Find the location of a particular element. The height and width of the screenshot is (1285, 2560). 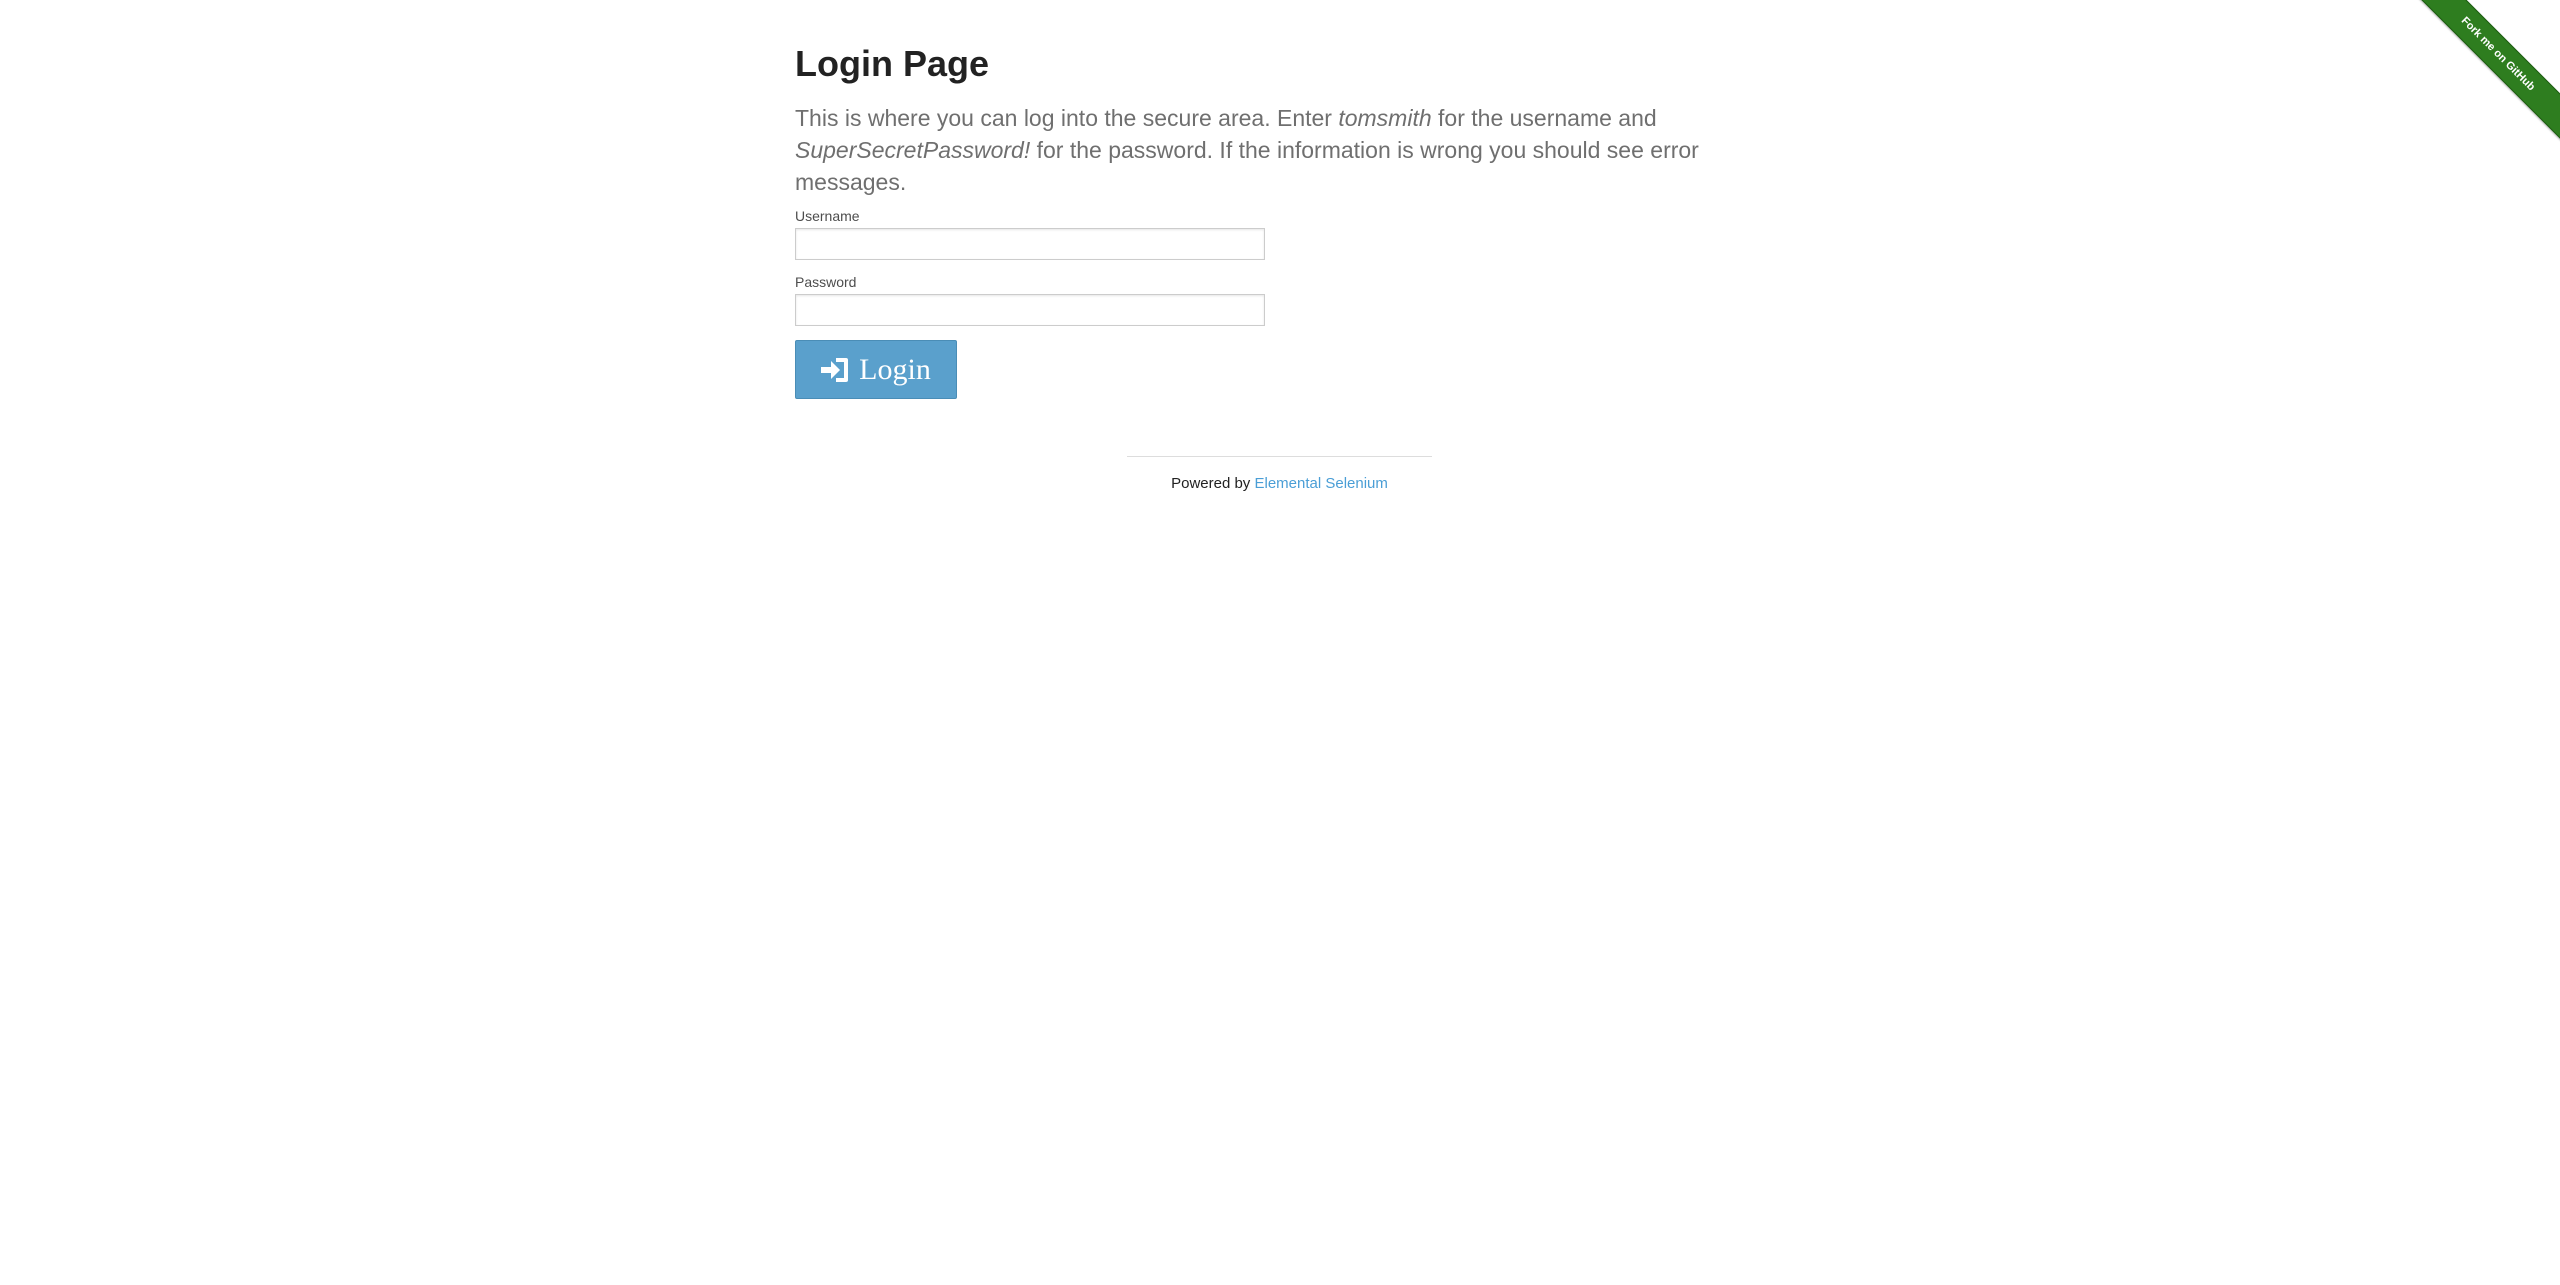

password-input is located at coordinates (1030, 310).